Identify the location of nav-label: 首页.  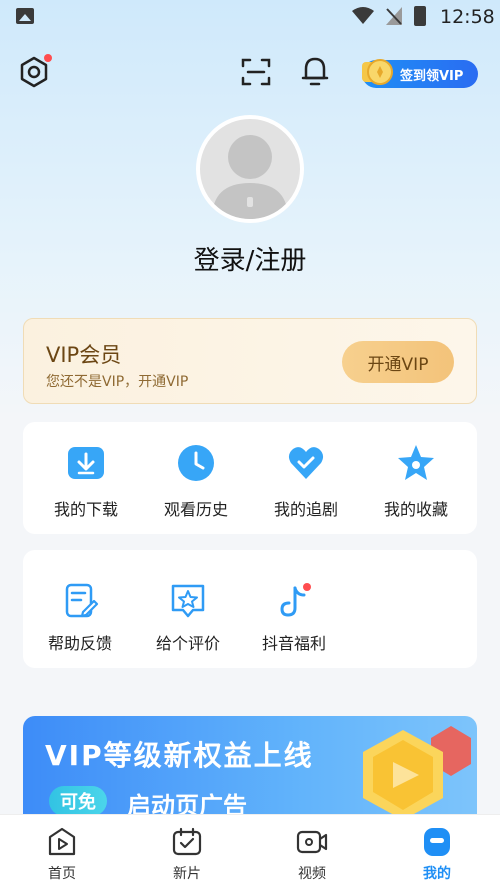
(62, 874).